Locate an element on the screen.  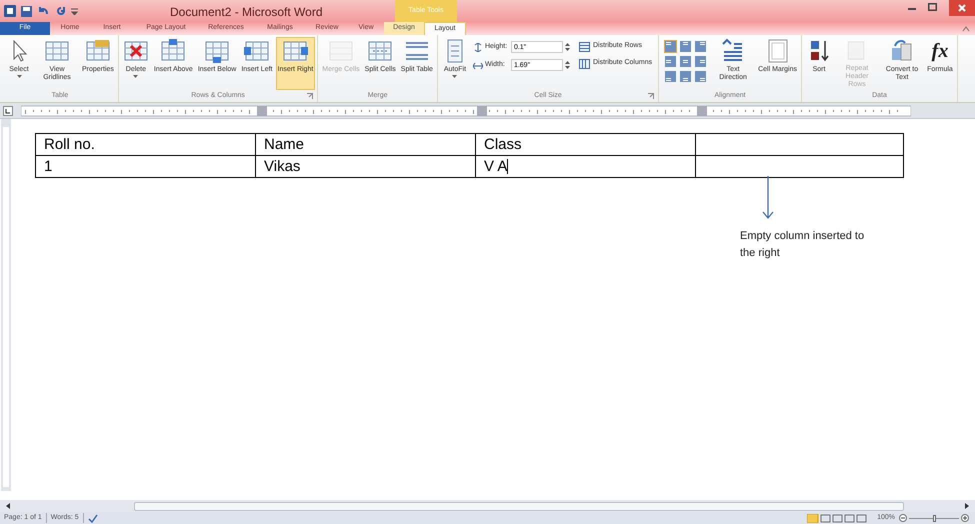
customize-icon is located at coordinates (74, 11).